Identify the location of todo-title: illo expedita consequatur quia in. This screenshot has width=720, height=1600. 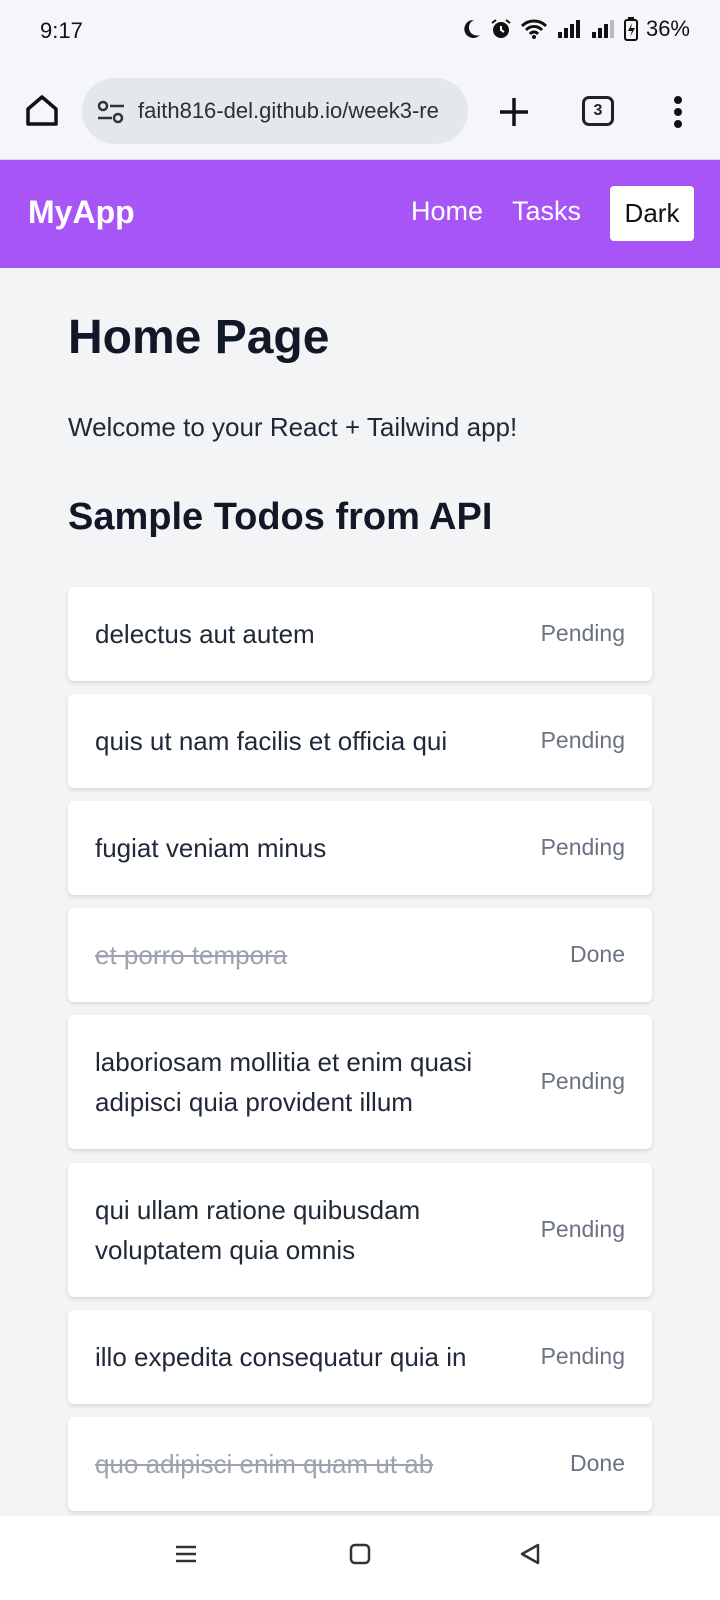
(281, 1357).